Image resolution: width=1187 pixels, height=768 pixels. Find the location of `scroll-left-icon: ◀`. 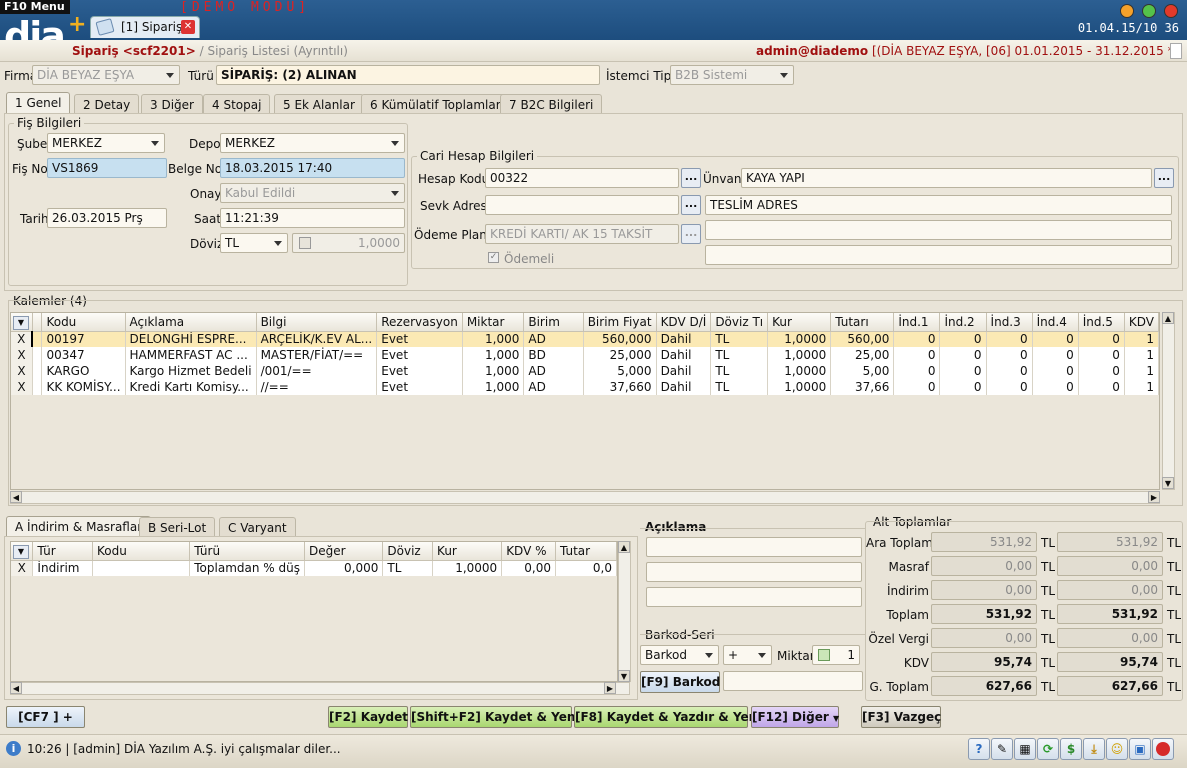

scroll-left-icon: ◀ is located at coordinates (16, 497).